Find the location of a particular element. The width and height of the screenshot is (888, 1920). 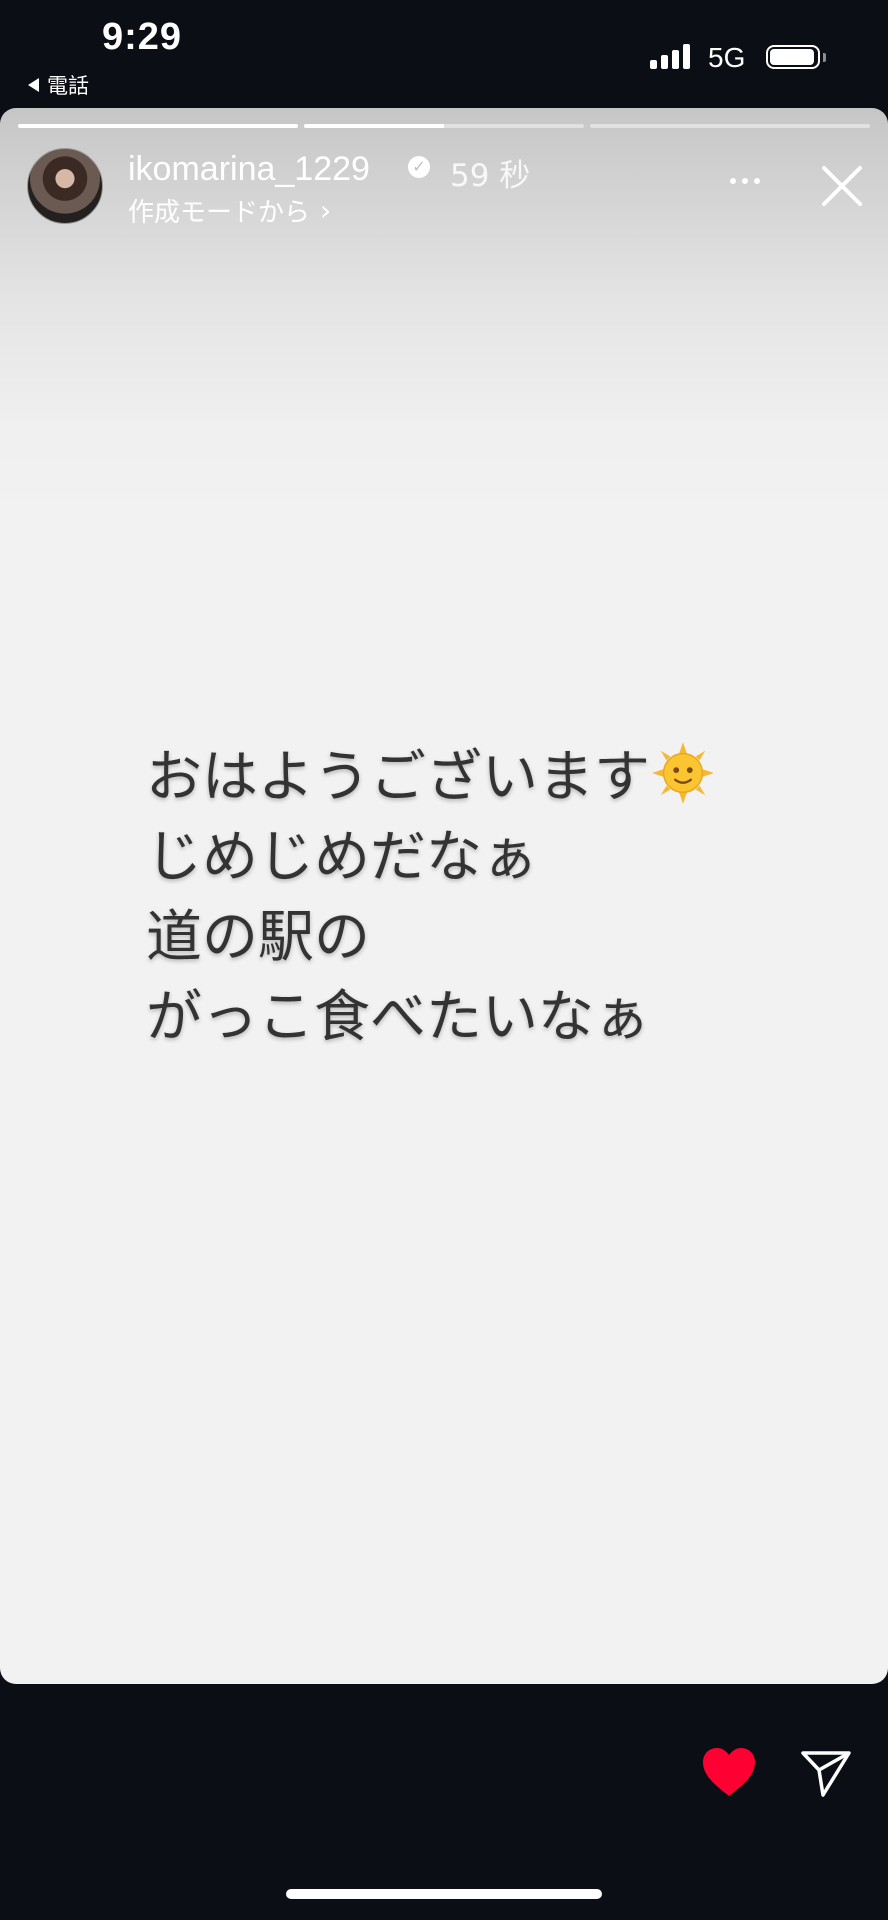

home-indicator is located at coordinates (444, 1894).